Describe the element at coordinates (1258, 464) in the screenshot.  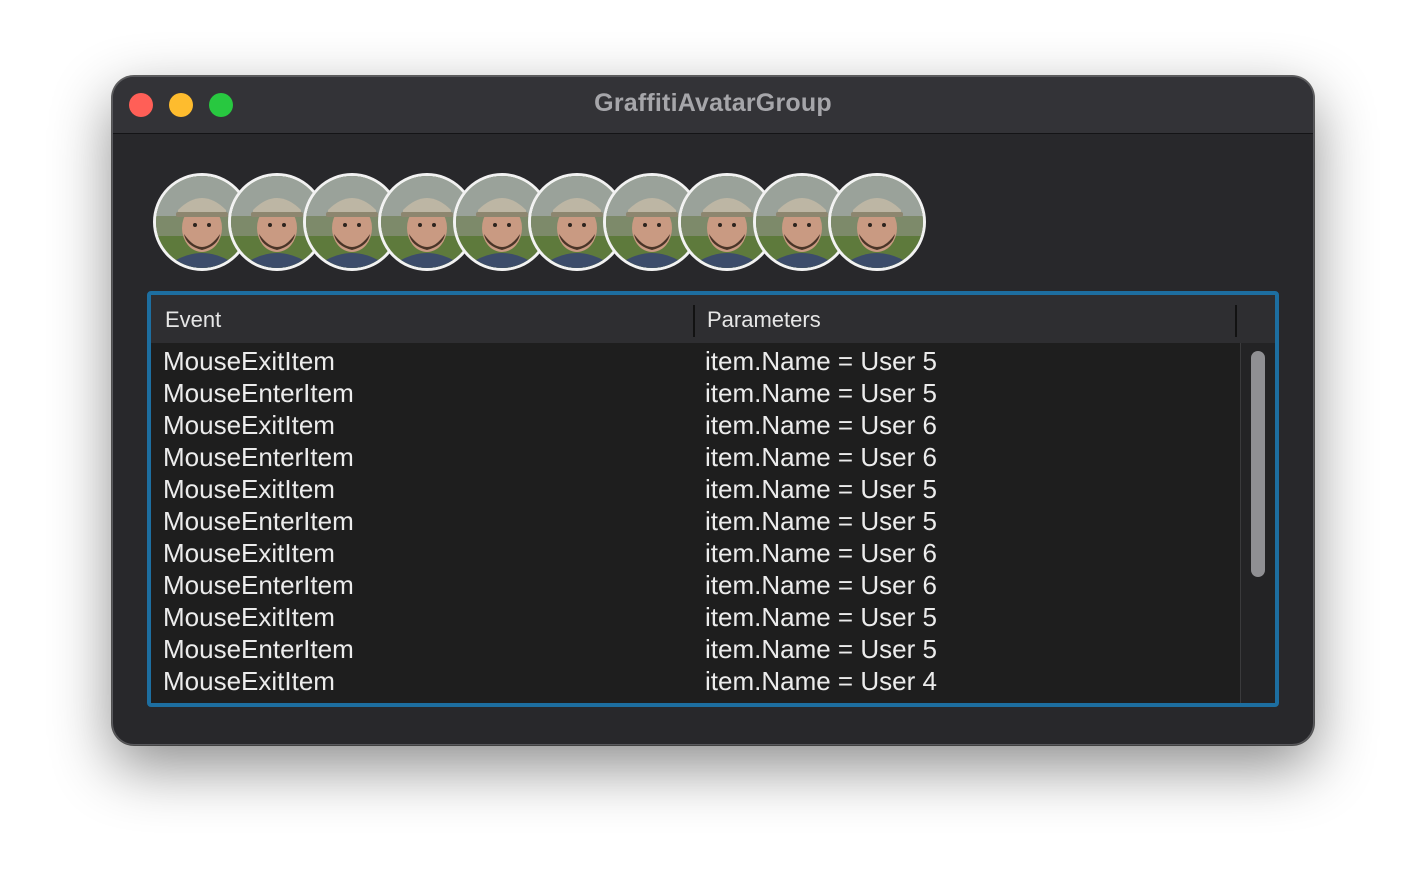
I see `scrollbar-thumb` at that location.